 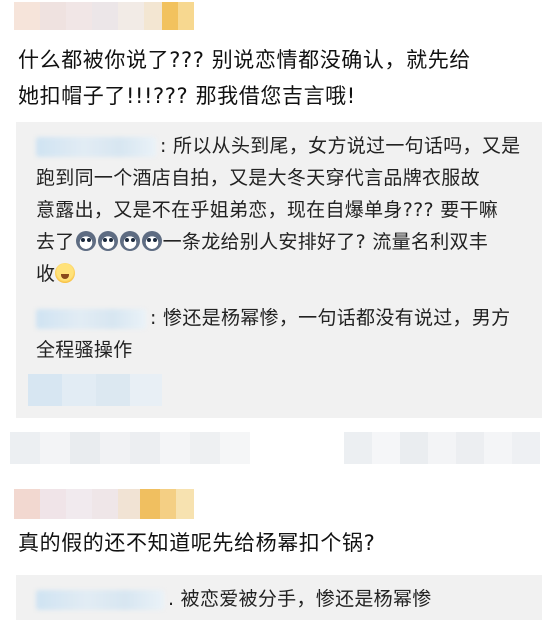 I want to click on more-replies-link-blurred, so click(x=95, y=390).